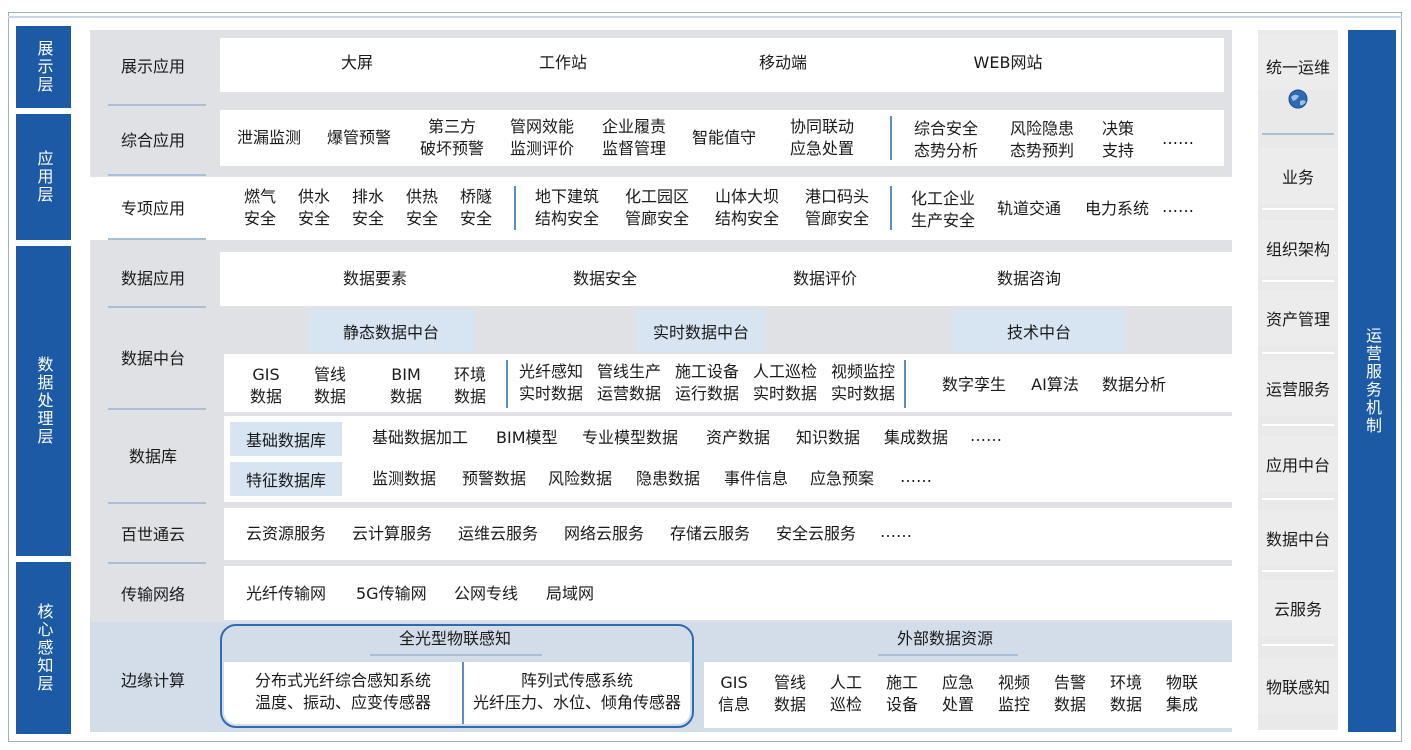  I want to click on platform-item: BIM, so click(406, 374).